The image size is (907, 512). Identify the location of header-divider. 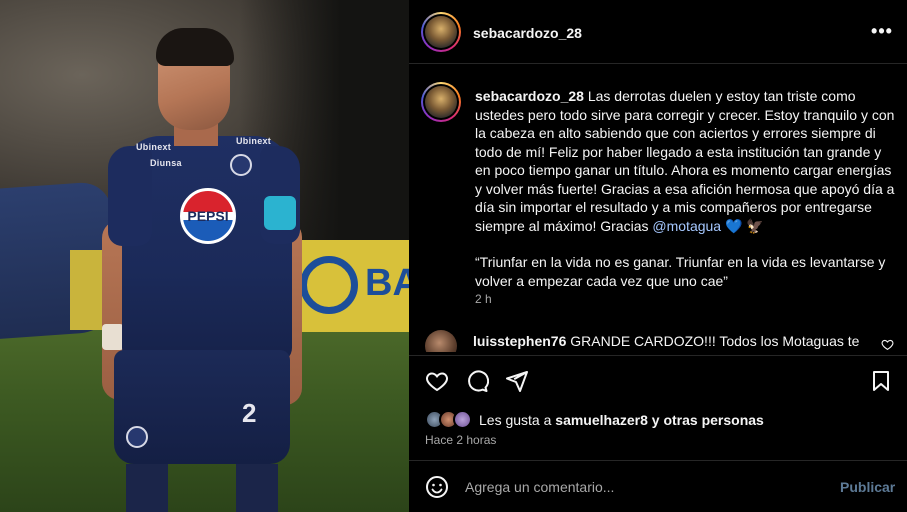
(658, 63).